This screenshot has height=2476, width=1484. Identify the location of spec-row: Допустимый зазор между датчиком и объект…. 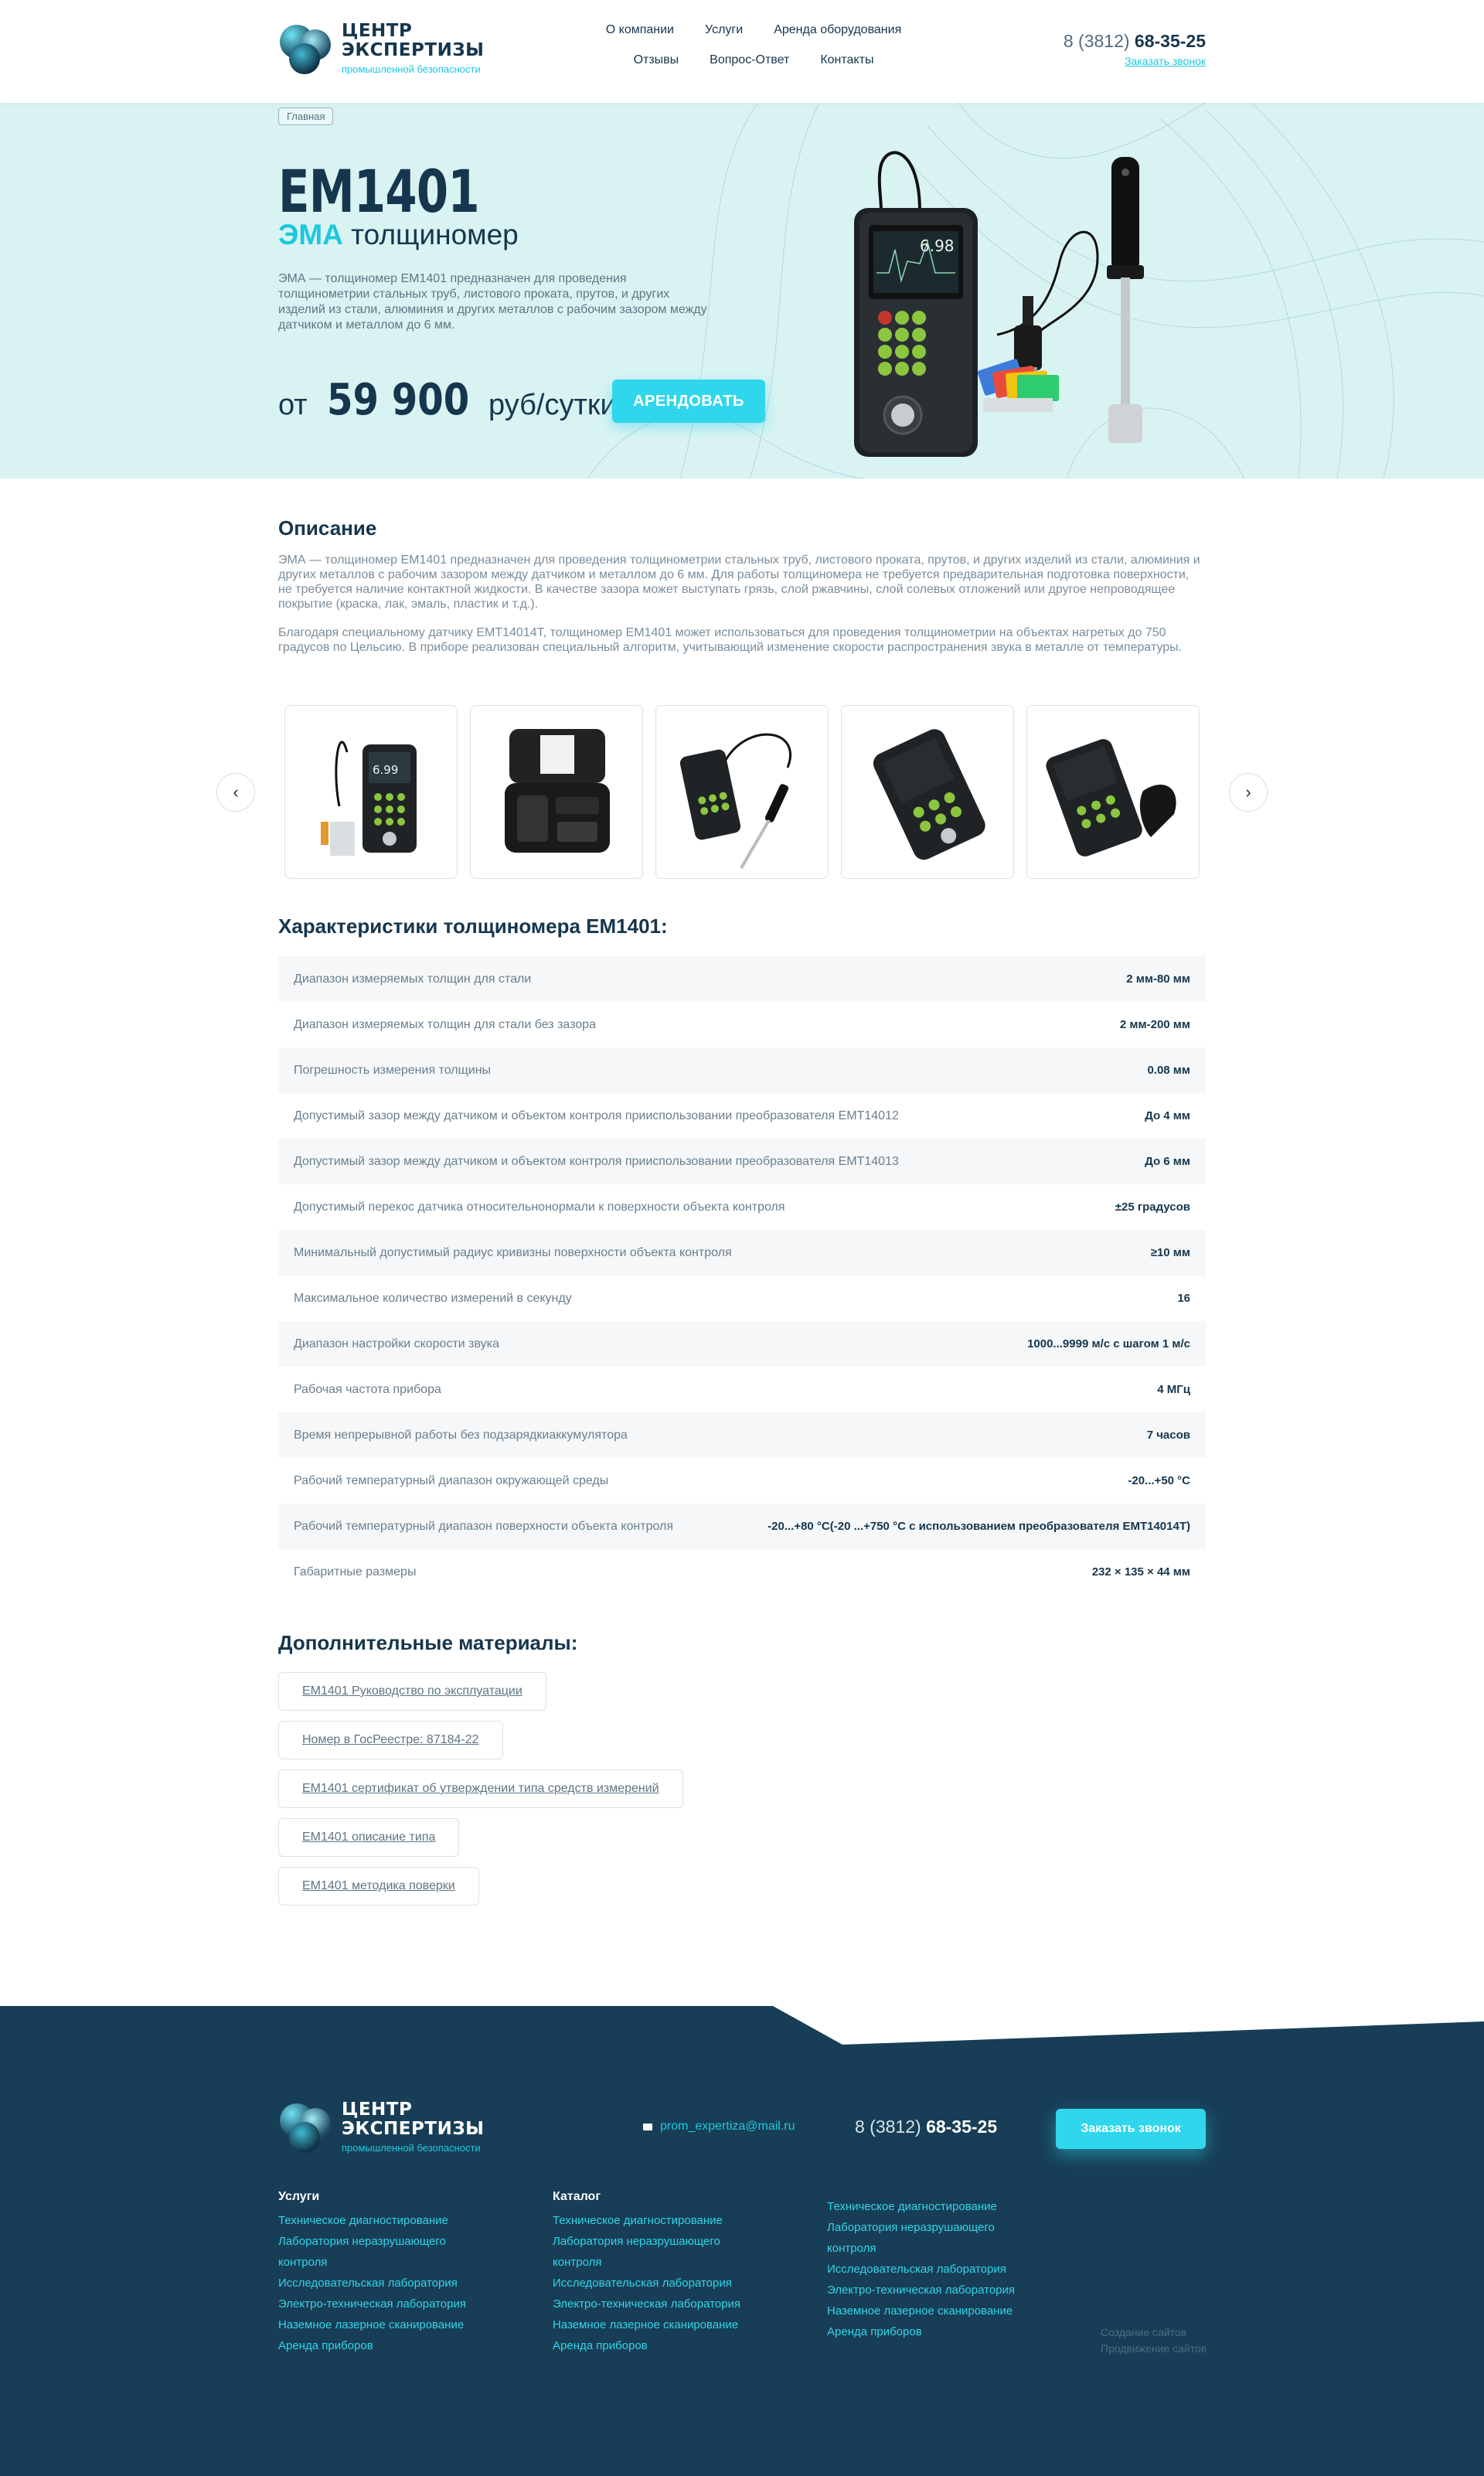
(742, 1116).